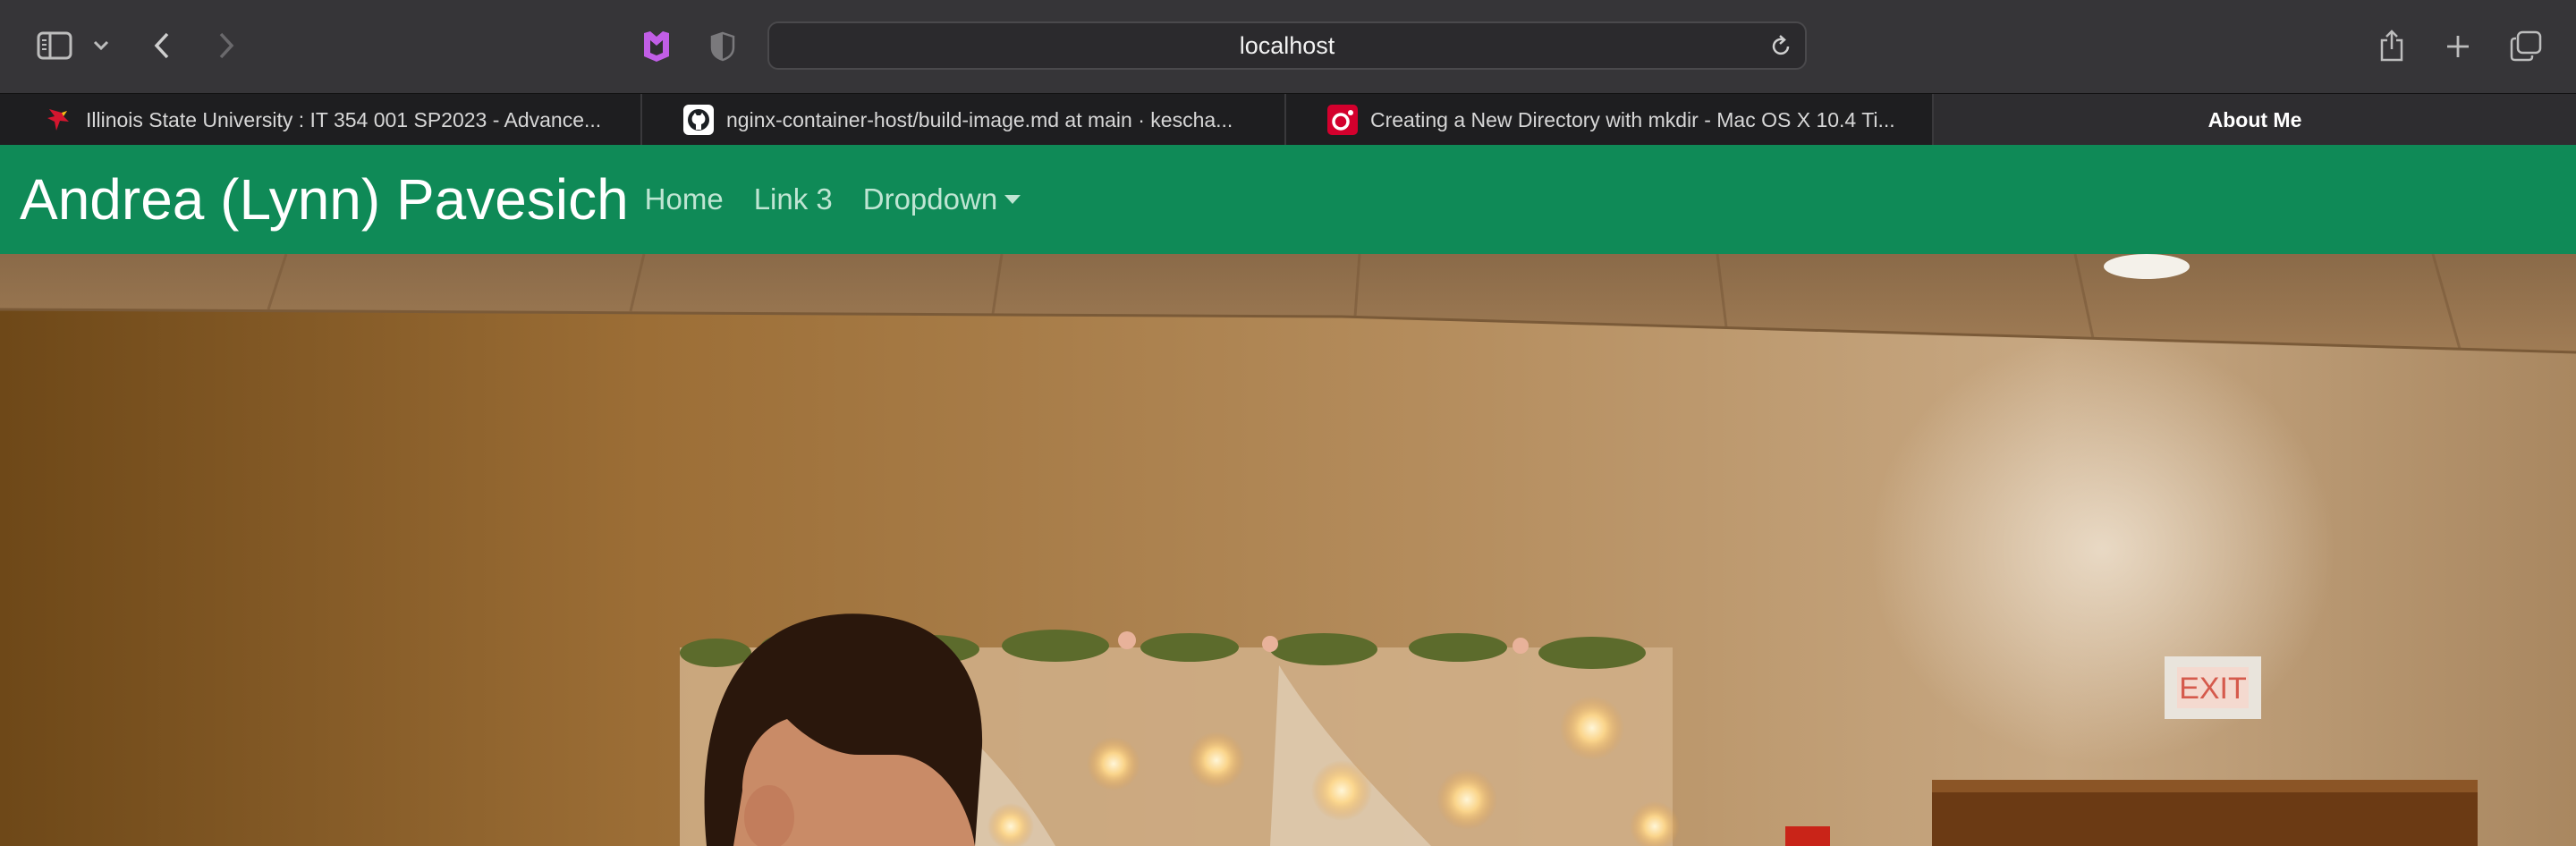  Describe the element at coordinates (2458, 46) in the screenshot. I see `new-tab-icon` at that location.